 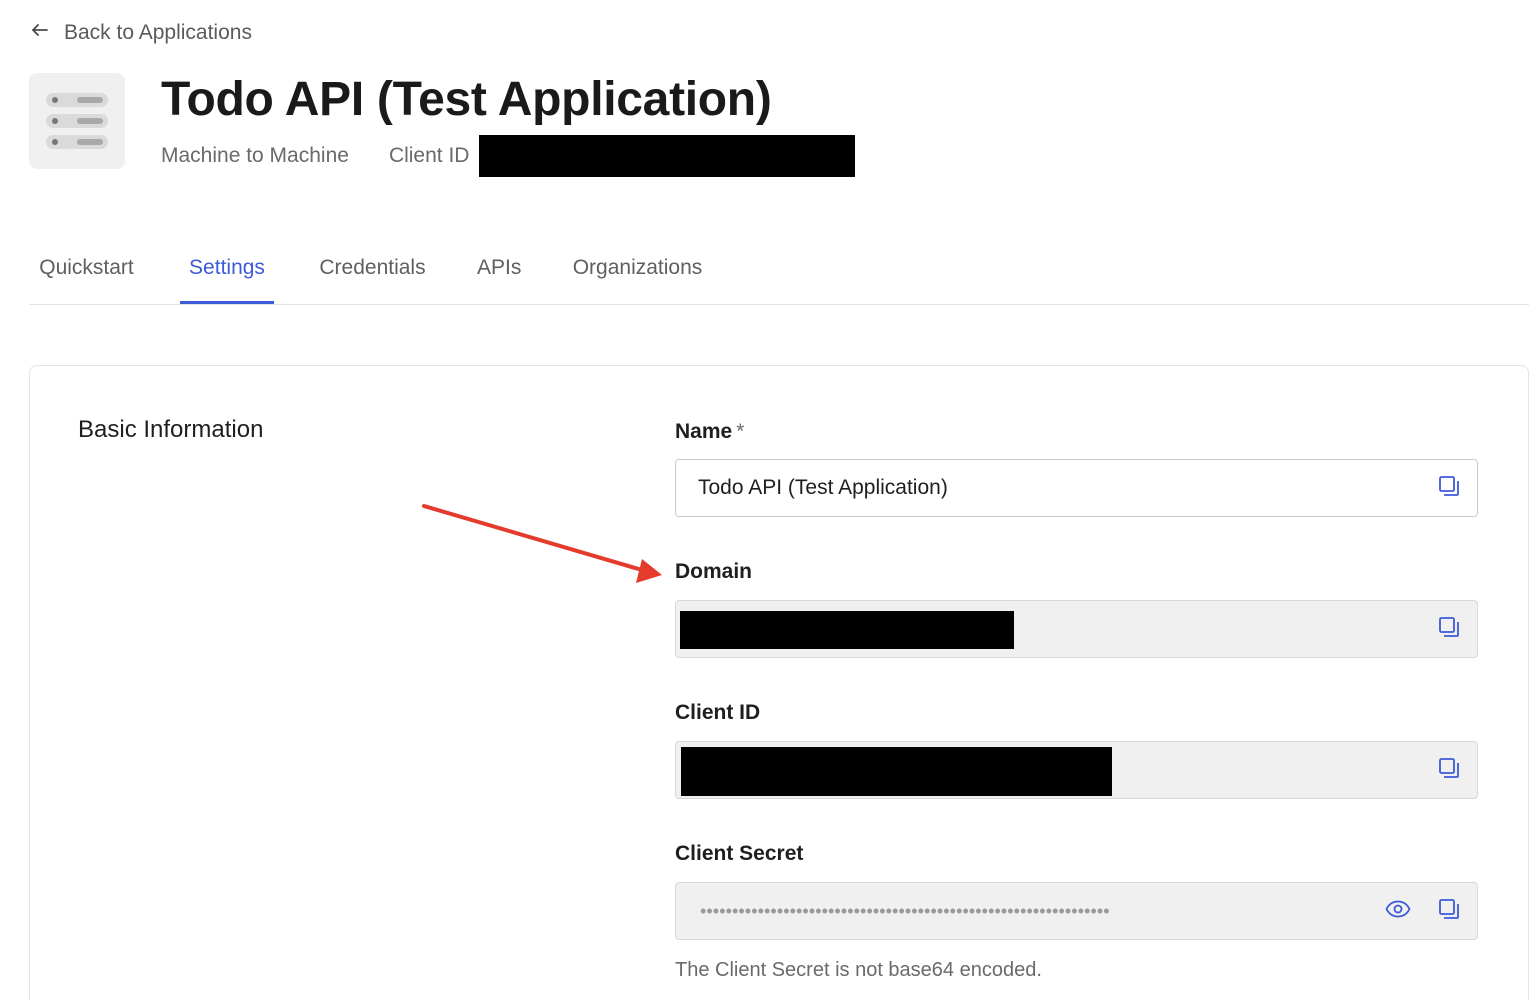 I want to click on tab-apis: APIs, so click(x=499, y=272).